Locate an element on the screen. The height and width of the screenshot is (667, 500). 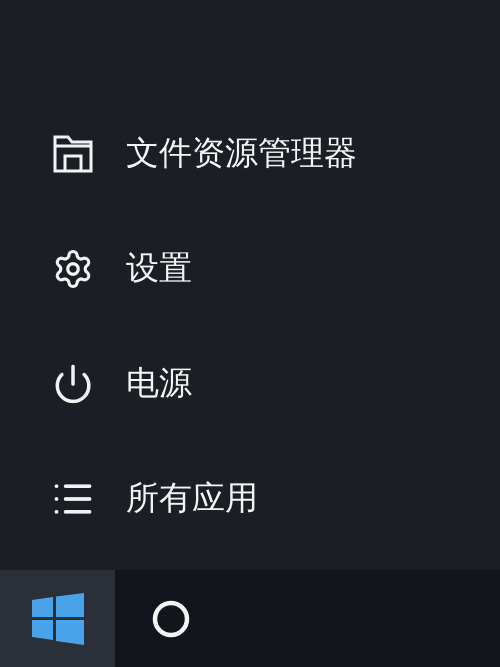
start-button is located at coordinates (57, 618).